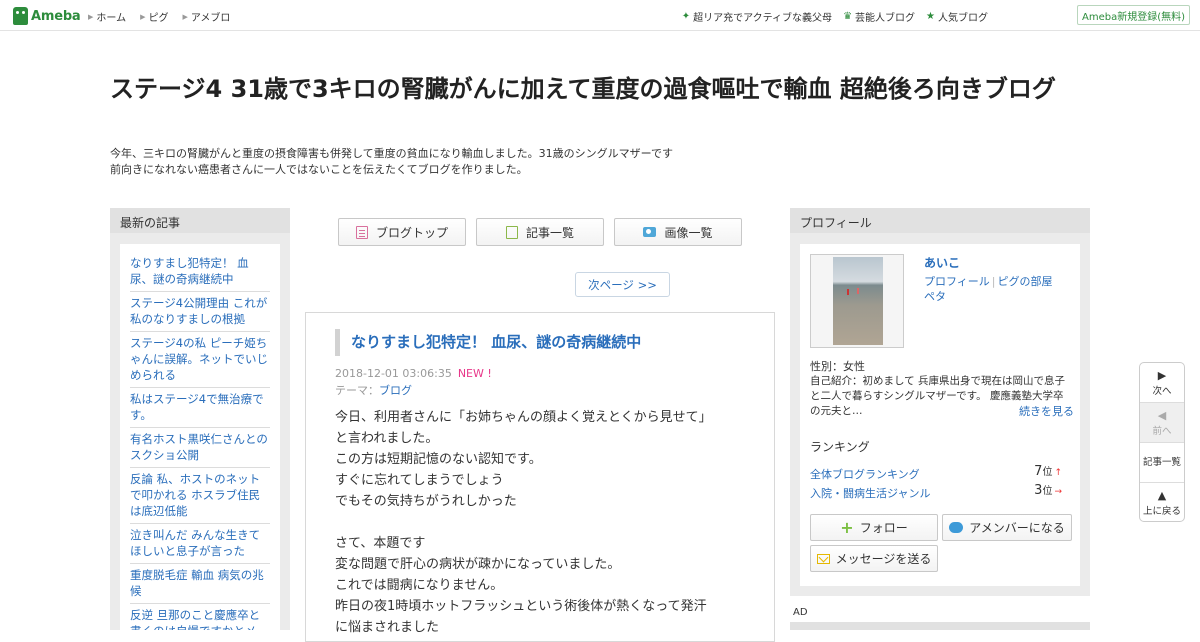 Image resolution: width=1200 pixels, height=642 pixels. What do you see at coordinates (837, 366) in the screenshot?
I see `profile-gender: 性別：女性` at bounding box center [837, 366].